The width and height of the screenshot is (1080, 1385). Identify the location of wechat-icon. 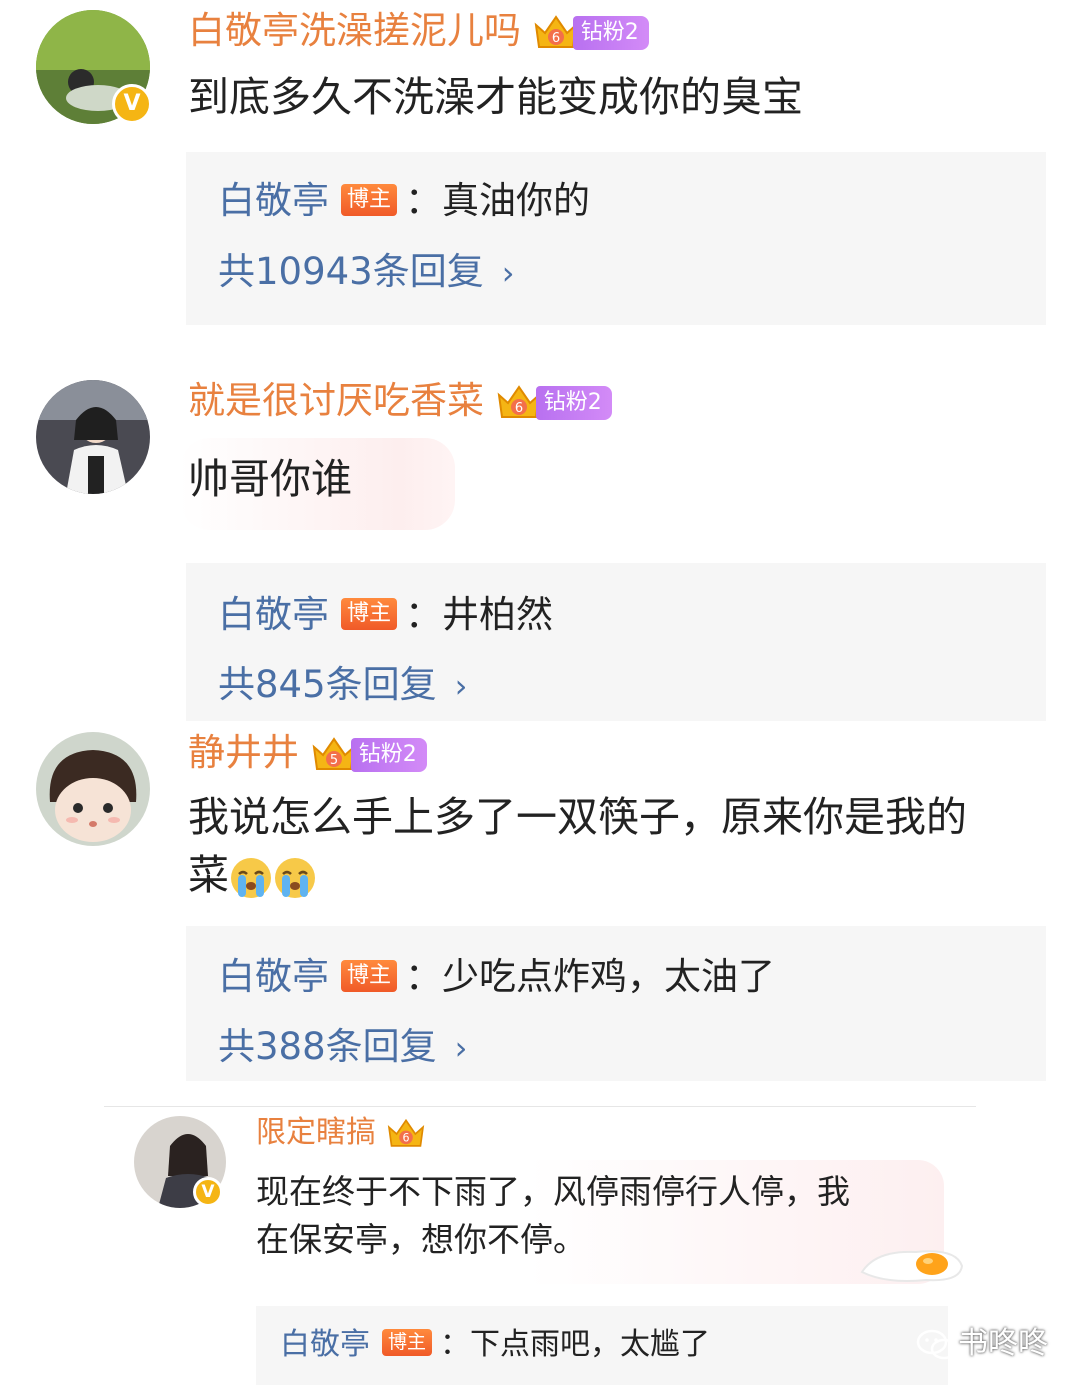
(937, 1344).